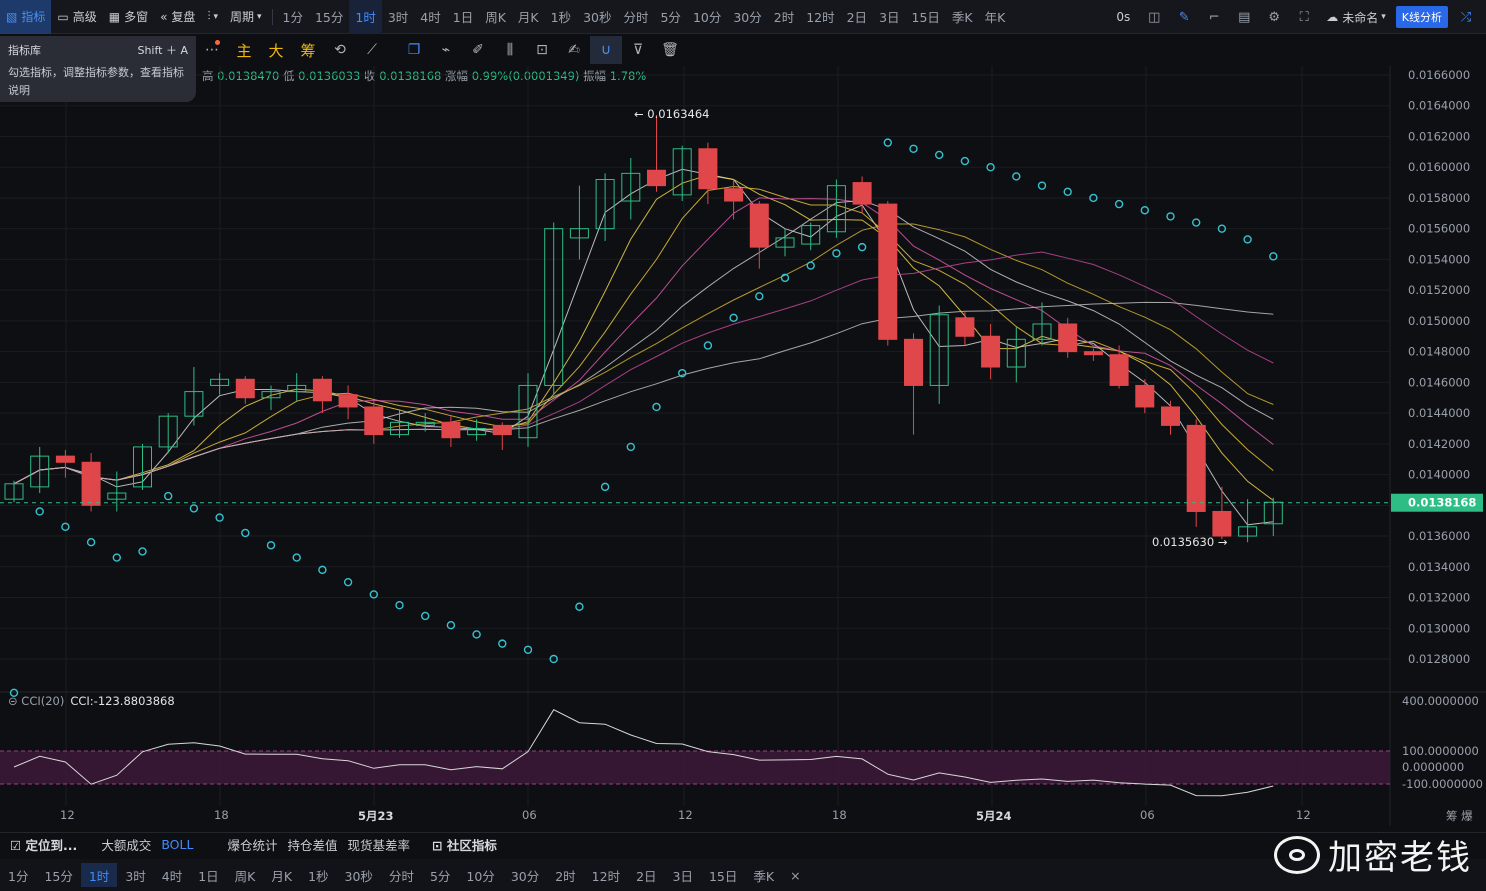 The image size is (1486, 891). I want to click on timeframe-16: 2日, so click(857, 17).